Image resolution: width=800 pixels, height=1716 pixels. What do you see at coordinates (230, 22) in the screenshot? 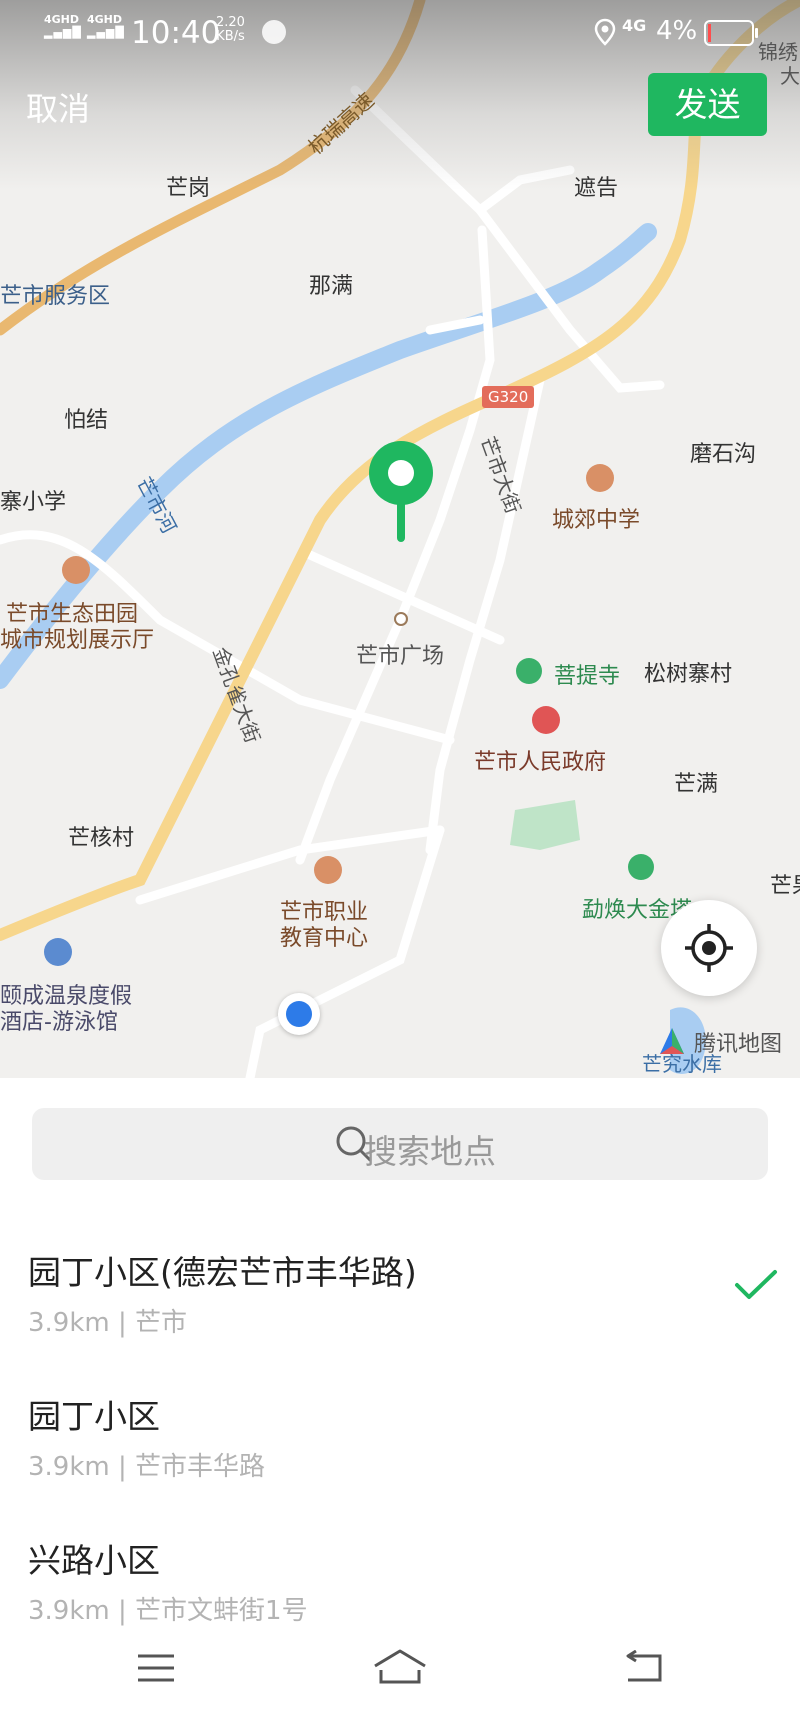
I see `speed-value: 2.20` at bounding box center [230, 22].